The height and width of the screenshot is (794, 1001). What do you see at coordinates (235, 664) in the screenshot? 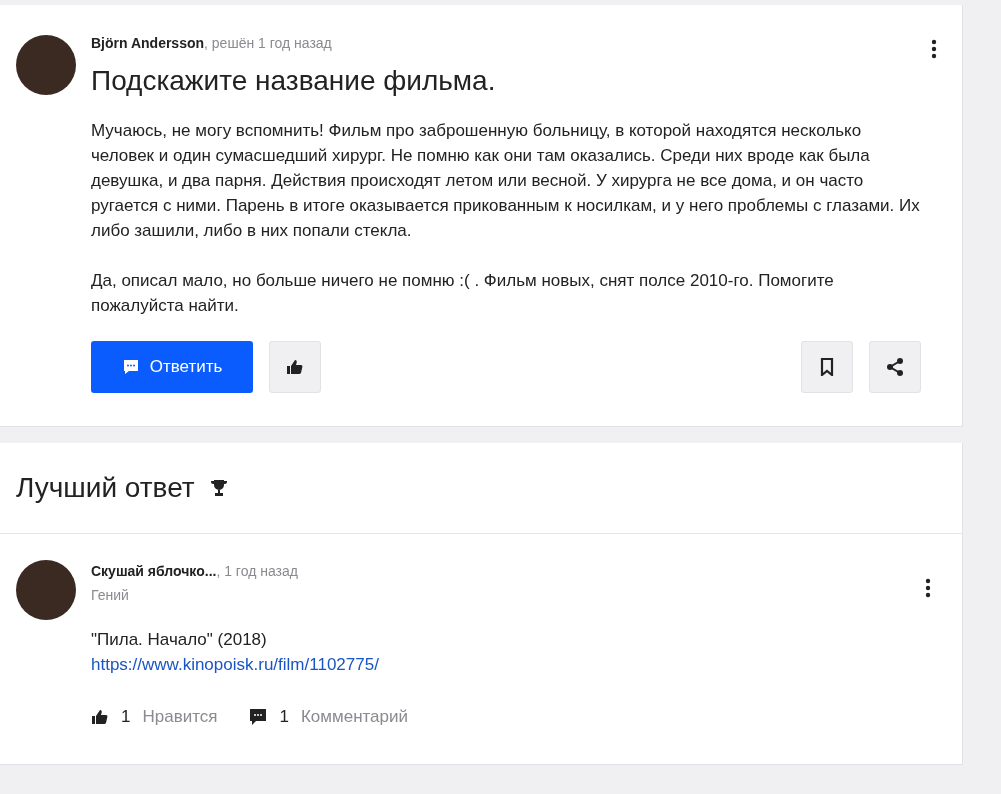
I see `film-link: https://www.kinopoisk.ru/film/1102775/` at bounding box center [235, 664].